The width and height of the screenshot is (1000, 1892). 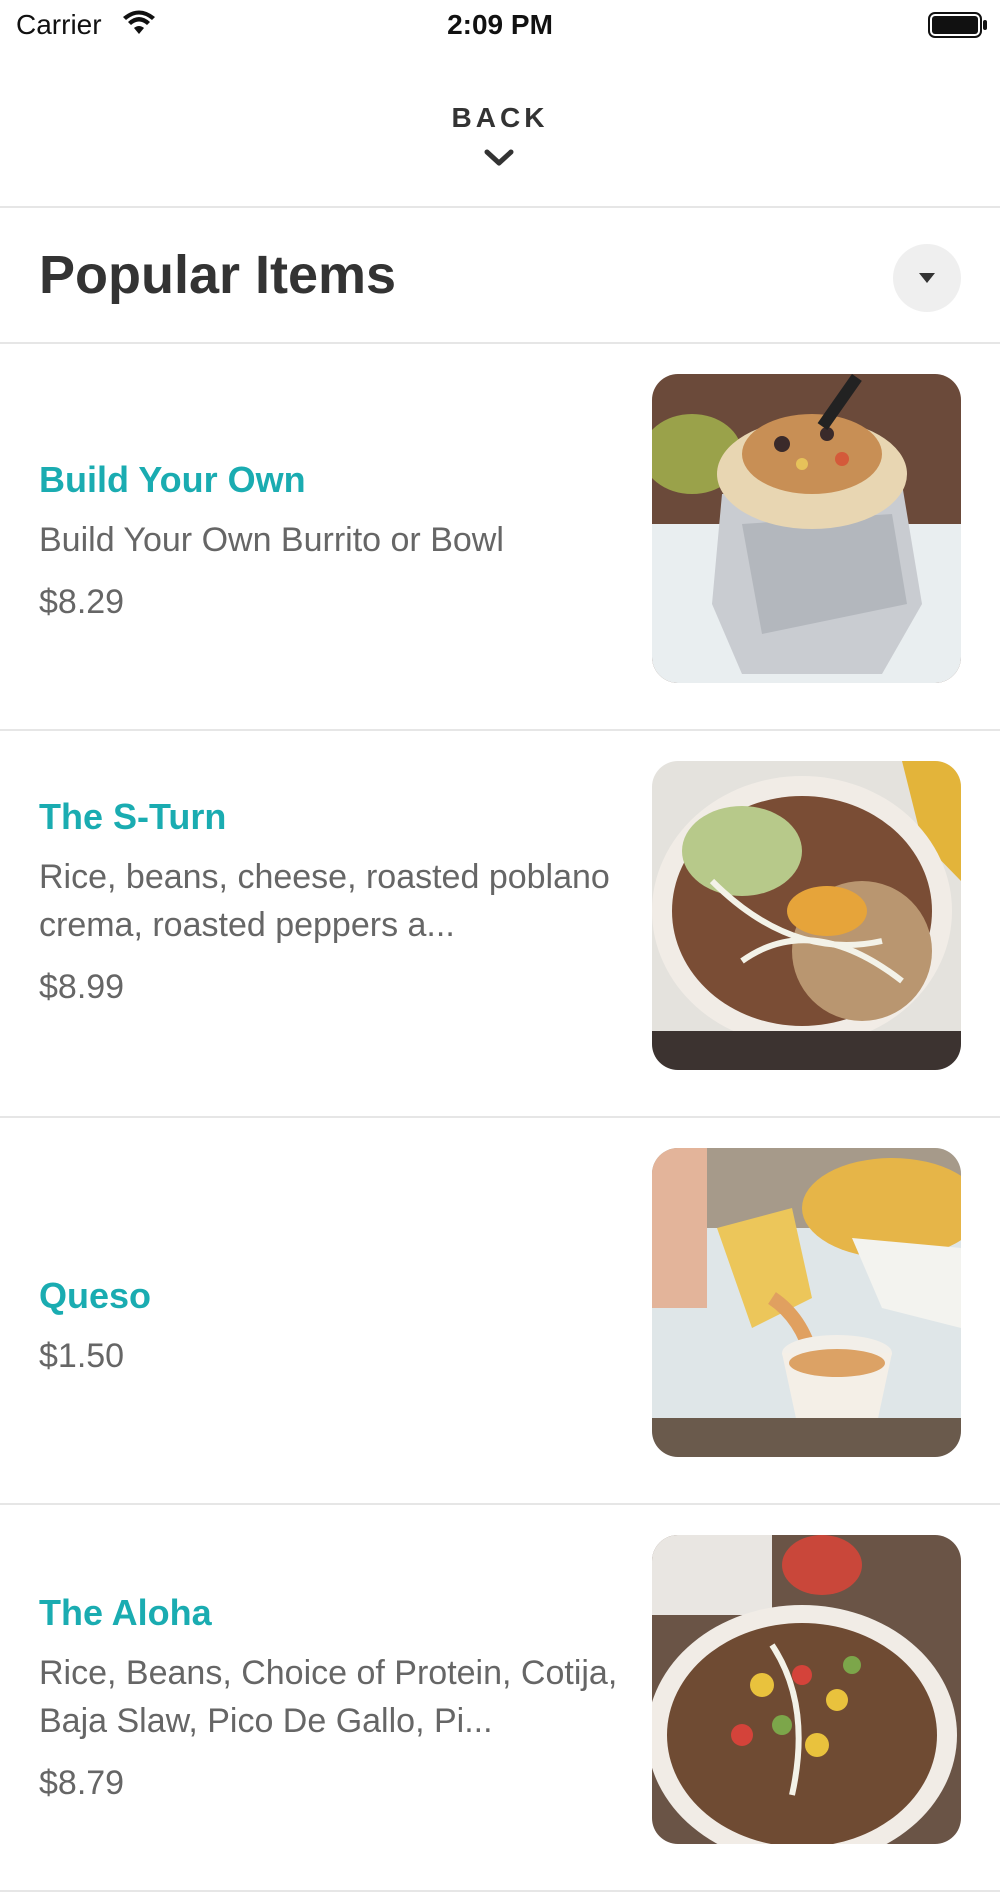 What do you see at coordinates (82, 602) in the screenshot?
I see `item-price: $8.29` at bounding box center [82, 602].